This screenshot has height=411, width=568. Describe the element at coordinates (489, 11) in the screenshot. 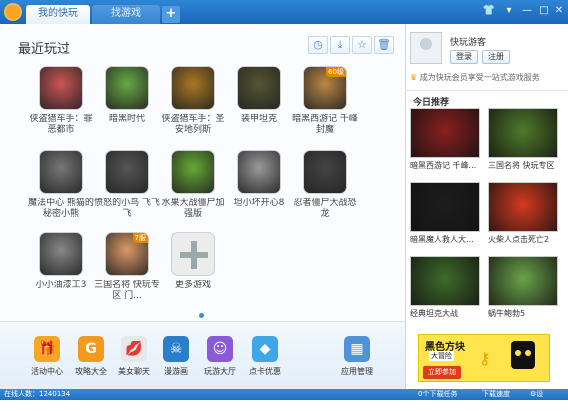

I see `skin-icon: 👕` at that location.